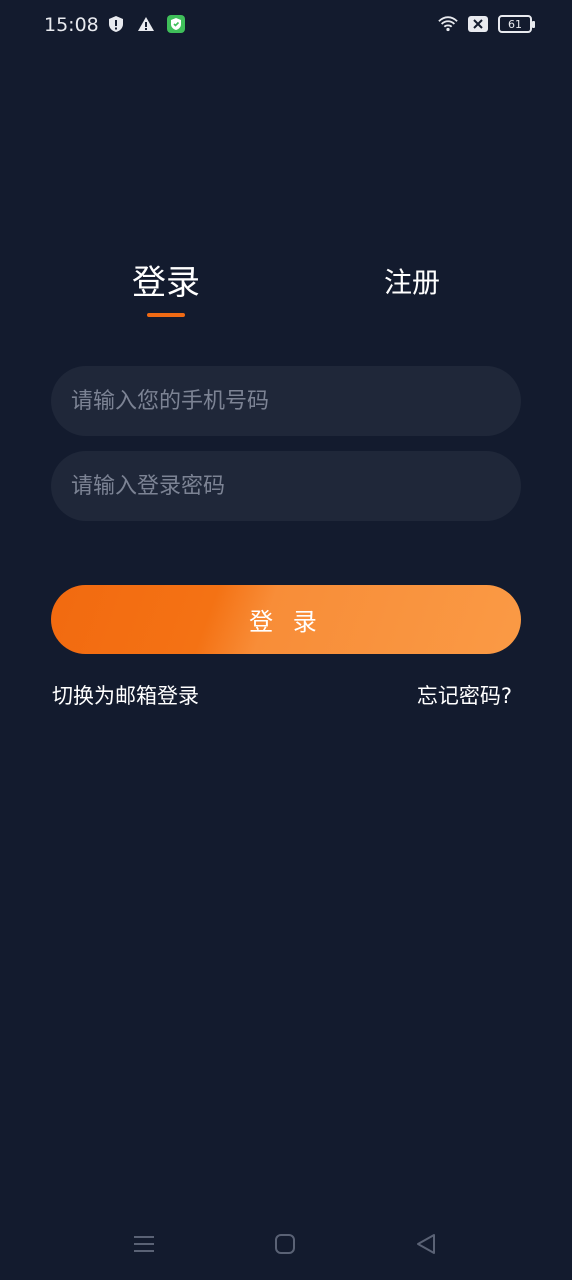  I want to click on shield-alert-icon, so click(116, 24).